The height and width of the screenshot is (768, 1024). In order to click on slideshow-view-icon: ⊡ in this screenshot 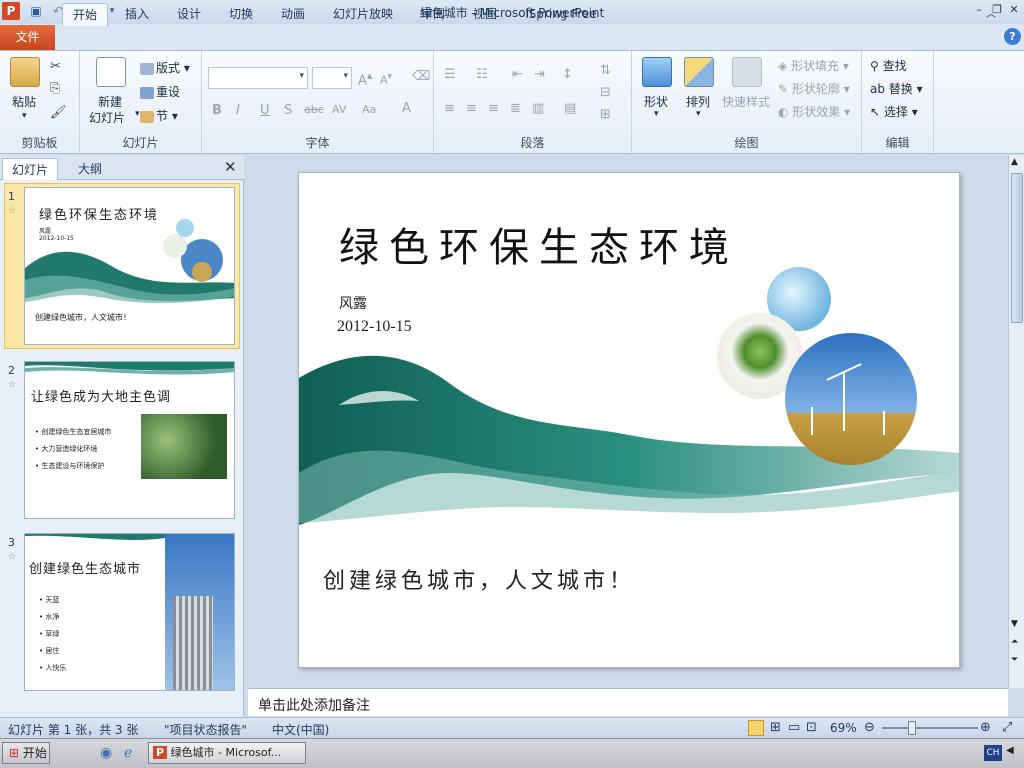, I will do `click(811, 727)`.